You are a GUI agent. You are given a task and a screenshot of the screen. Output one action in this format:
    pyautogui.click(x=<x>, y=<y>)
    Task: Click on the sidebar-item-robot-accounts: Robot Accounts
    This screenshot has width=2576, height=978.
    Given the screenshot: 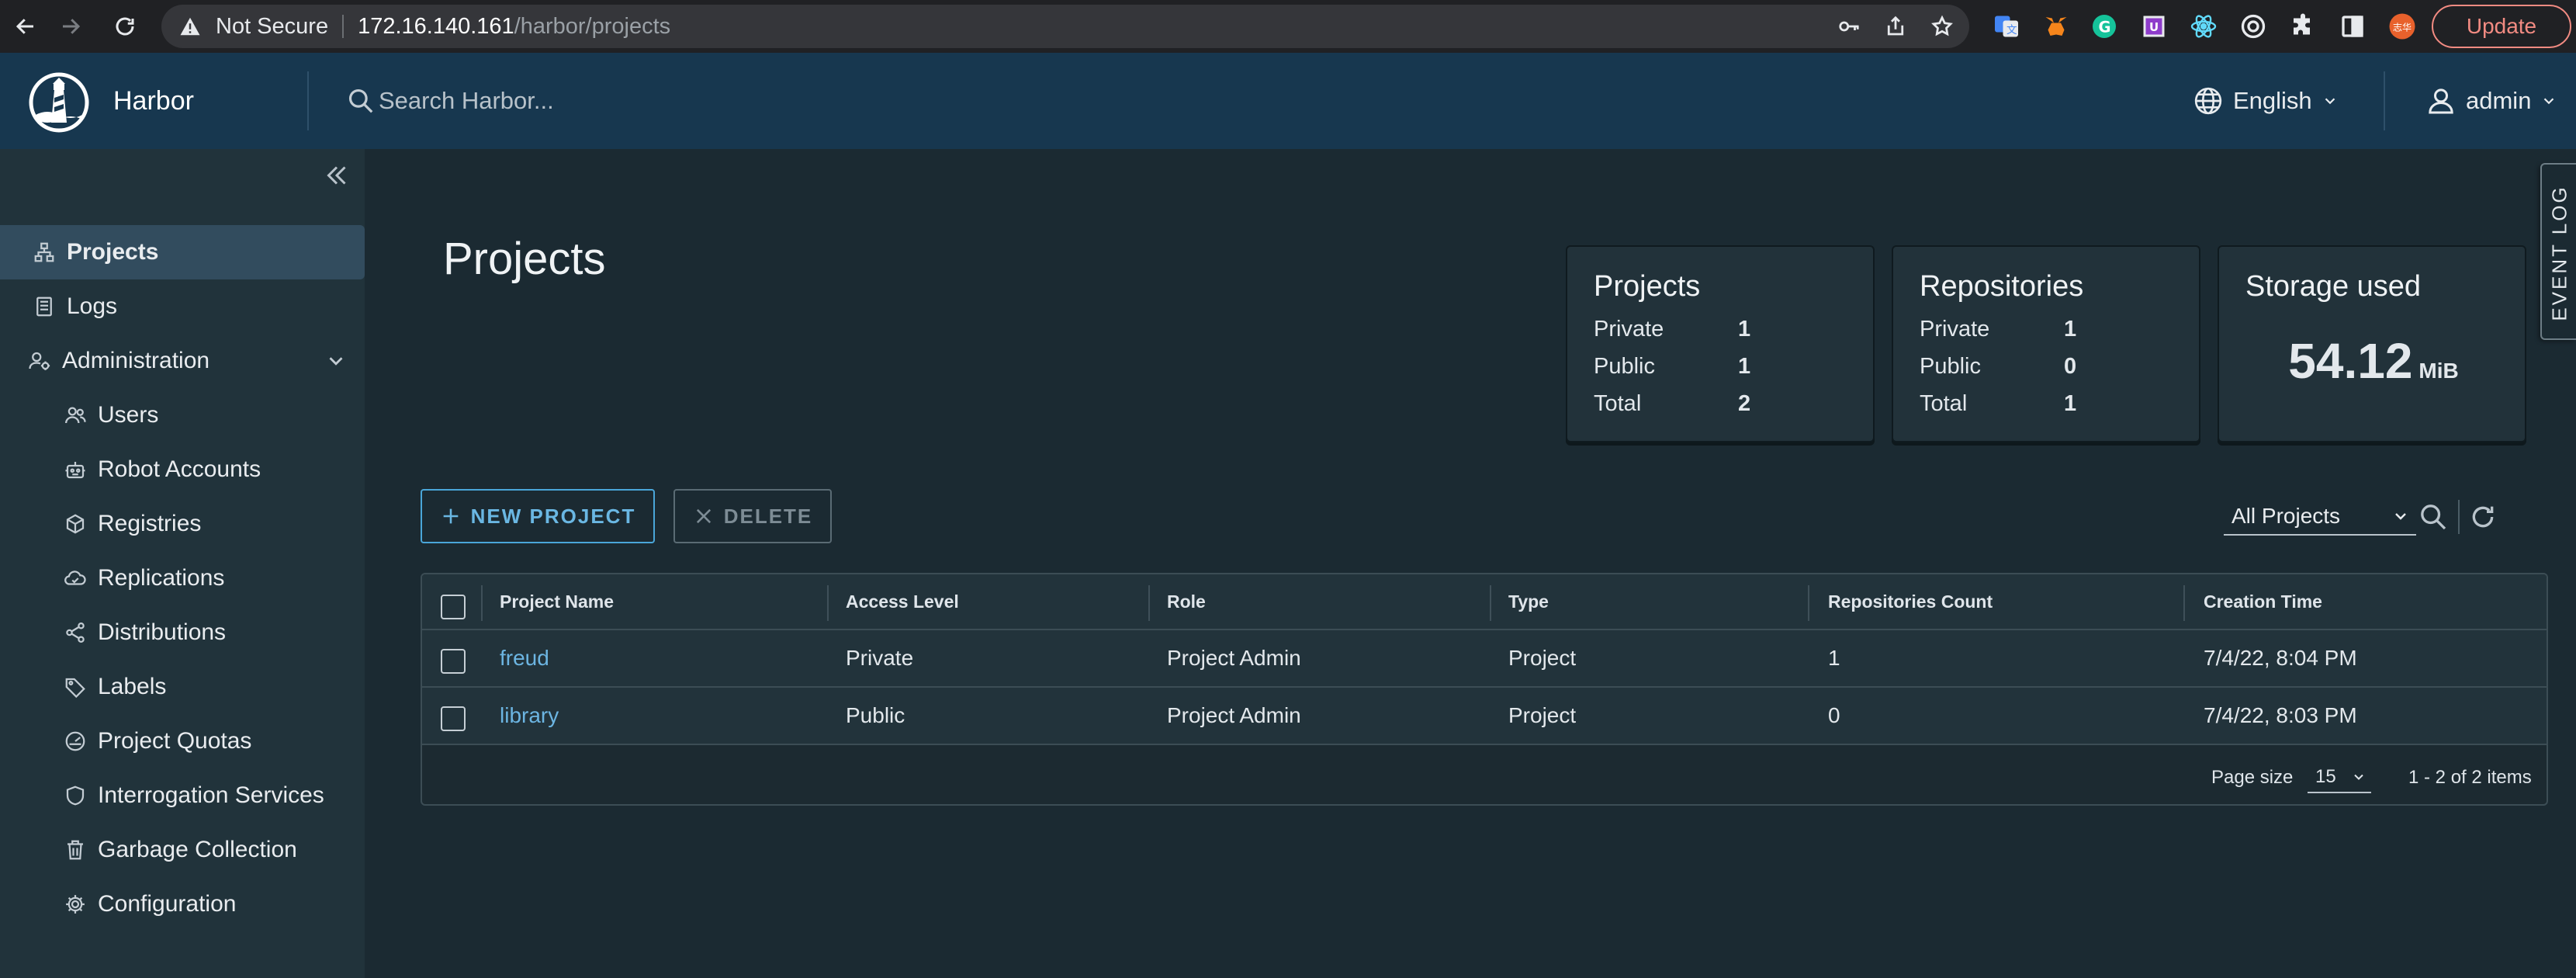 What is the action you would take?
    pyautogui.click(x=182, y=469)
    